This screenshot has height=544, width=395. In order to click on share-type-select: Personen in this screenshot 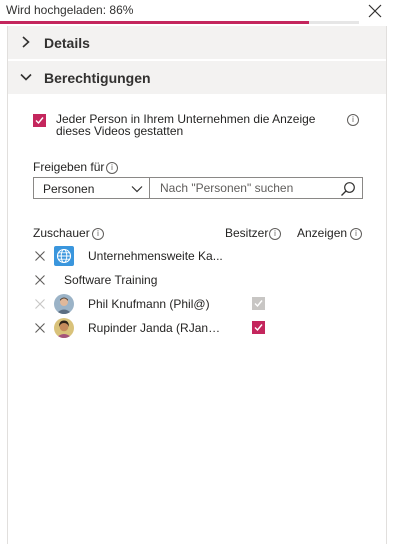, I will do `click(91, 188)`.